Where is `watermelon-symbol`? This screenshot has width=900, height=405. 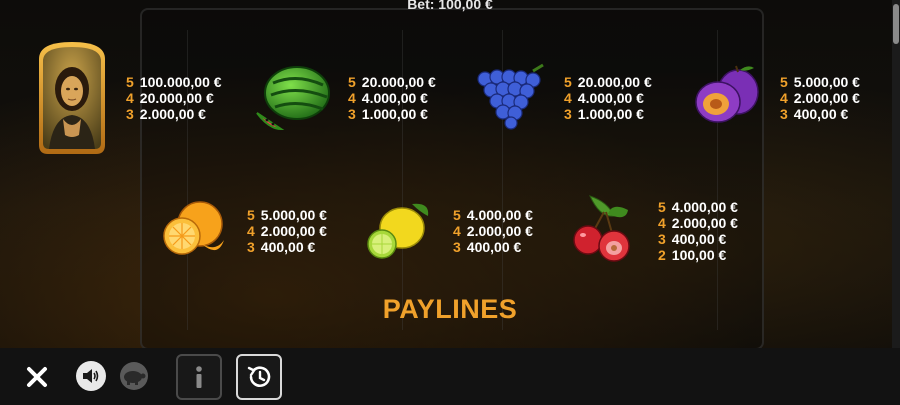
watermelon-symbol is located at coordinates (293, 97).